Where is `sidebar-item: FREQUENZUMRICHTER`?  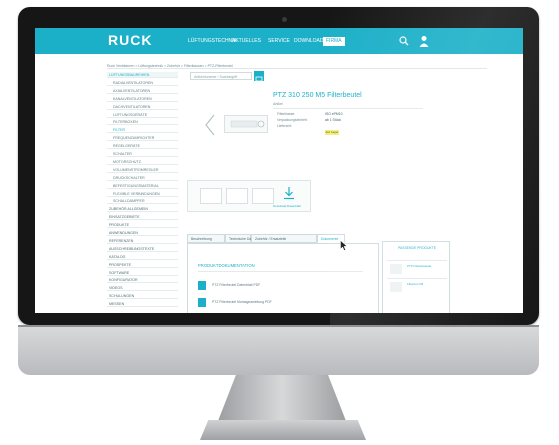 sidebar-item: FREQUENZUMRICHTER is located at coordinates (142, 138).